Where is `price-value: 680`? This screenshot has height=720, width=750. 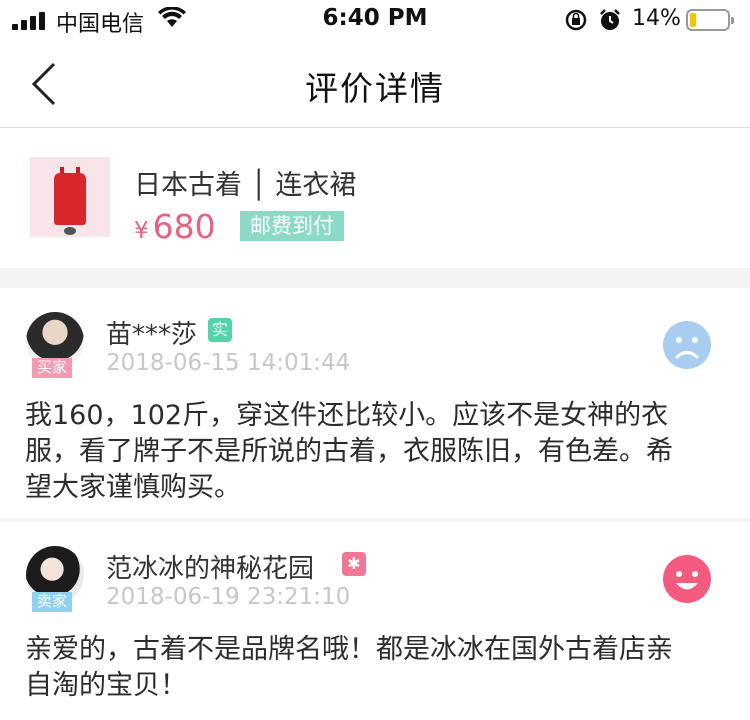
price-value: 680 is located at coordinates (184, 226).